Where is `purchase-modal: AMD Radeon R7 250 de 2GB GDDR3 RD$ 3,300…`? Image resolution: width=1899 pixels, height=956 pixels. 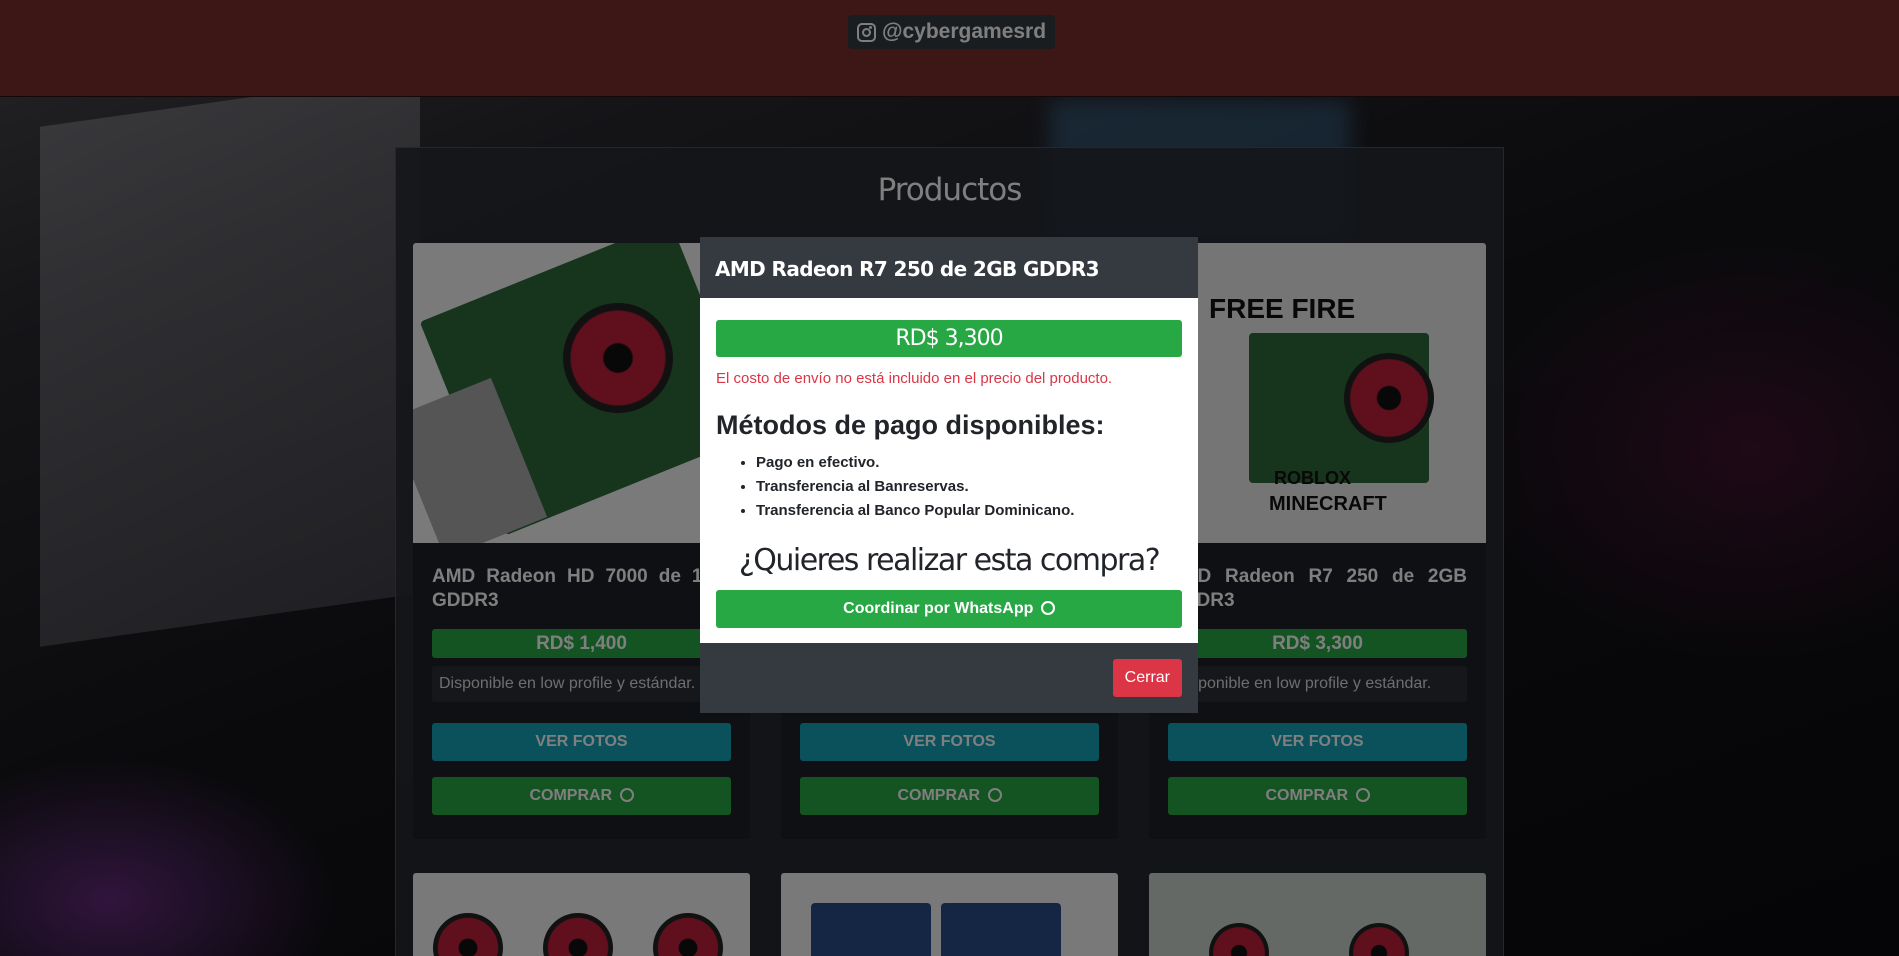 purchase-modal: AMD Radeon R7 250 de 2GB GDDR3 RD$ 3,300… is located at coordinates (949, 475).